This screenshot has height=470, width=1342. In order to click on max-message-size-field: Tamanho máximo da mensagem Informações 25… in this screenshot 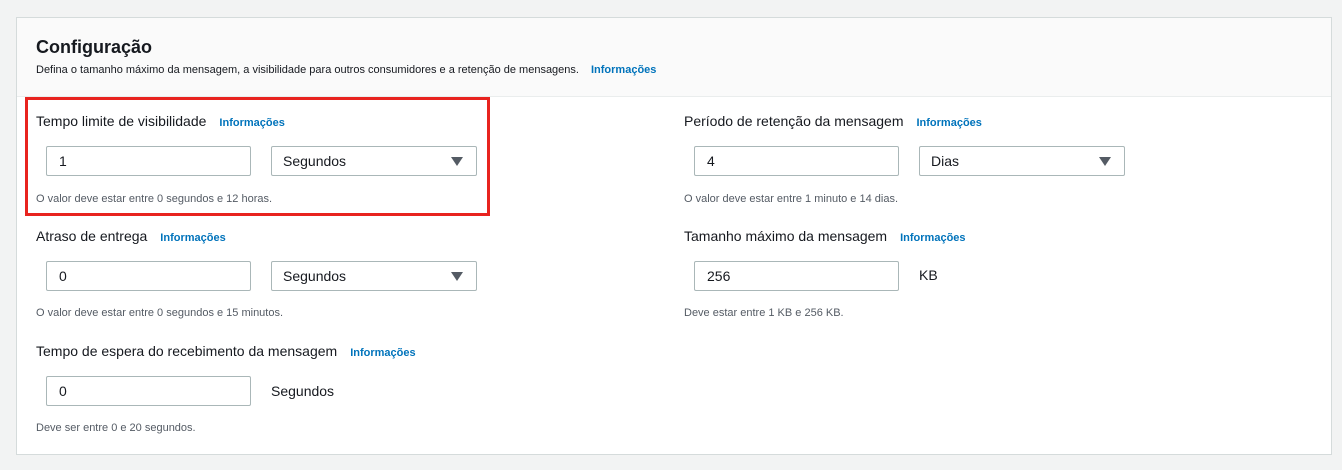, I will do `click(909, 278)`.